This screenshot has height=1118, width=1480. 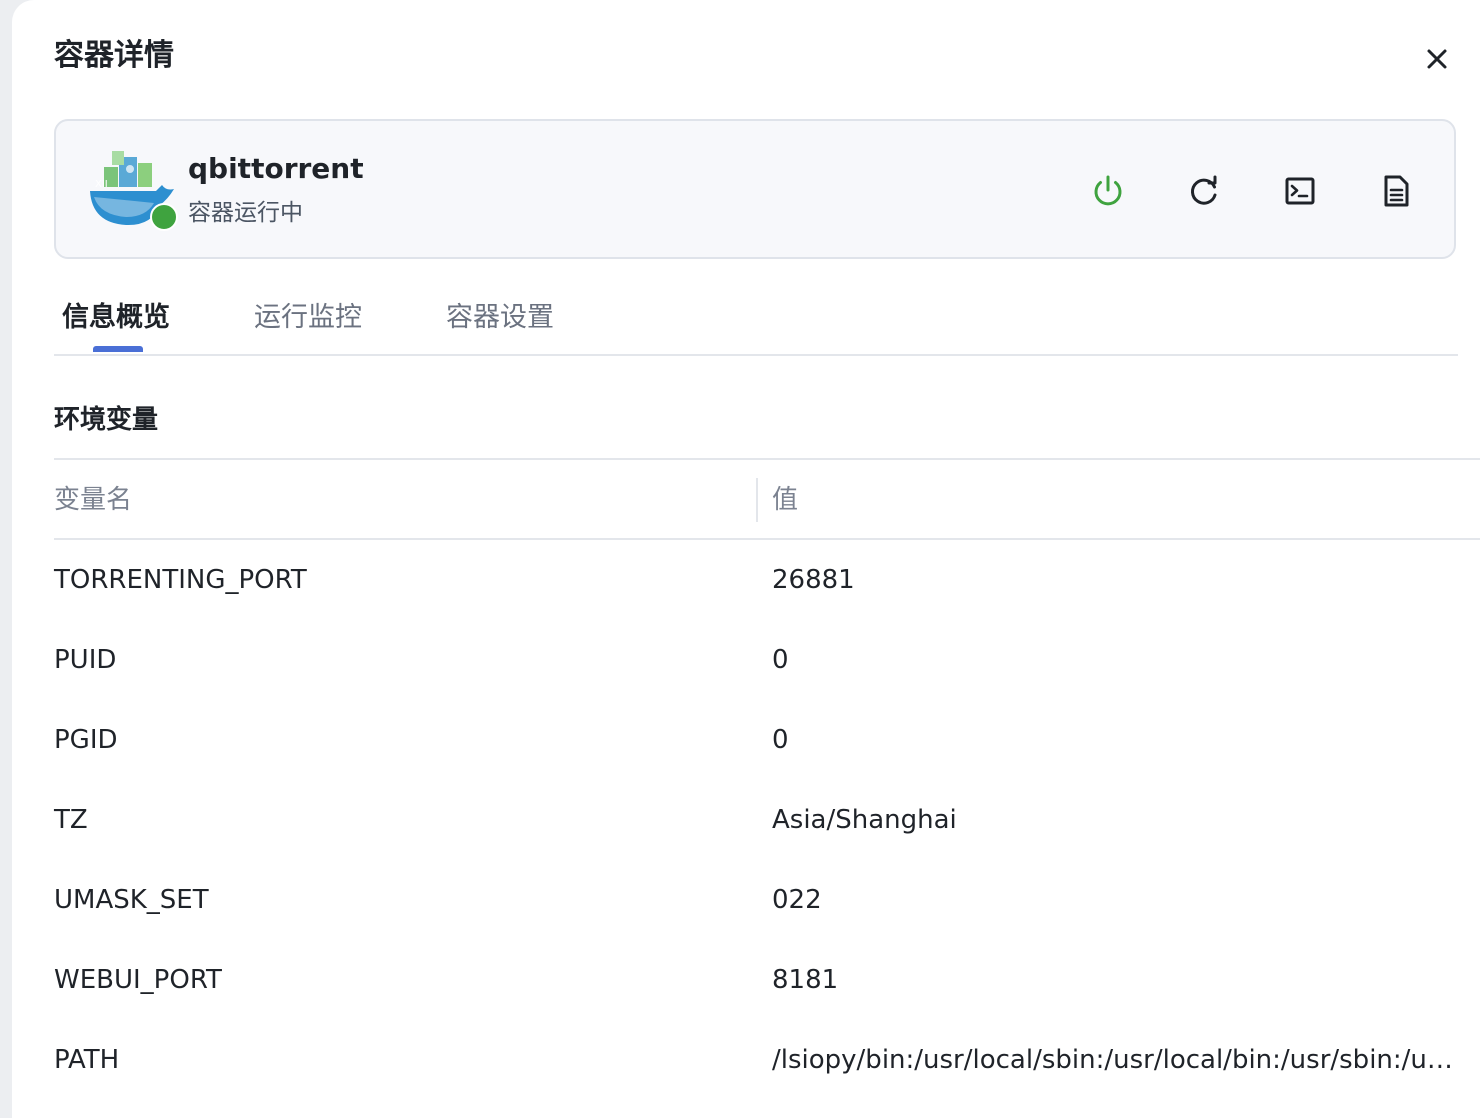 What do you see at coordinates (114, 55) in the screenshot?
I see `dialog-title: 容器详情` at bounding box center [114, 55].